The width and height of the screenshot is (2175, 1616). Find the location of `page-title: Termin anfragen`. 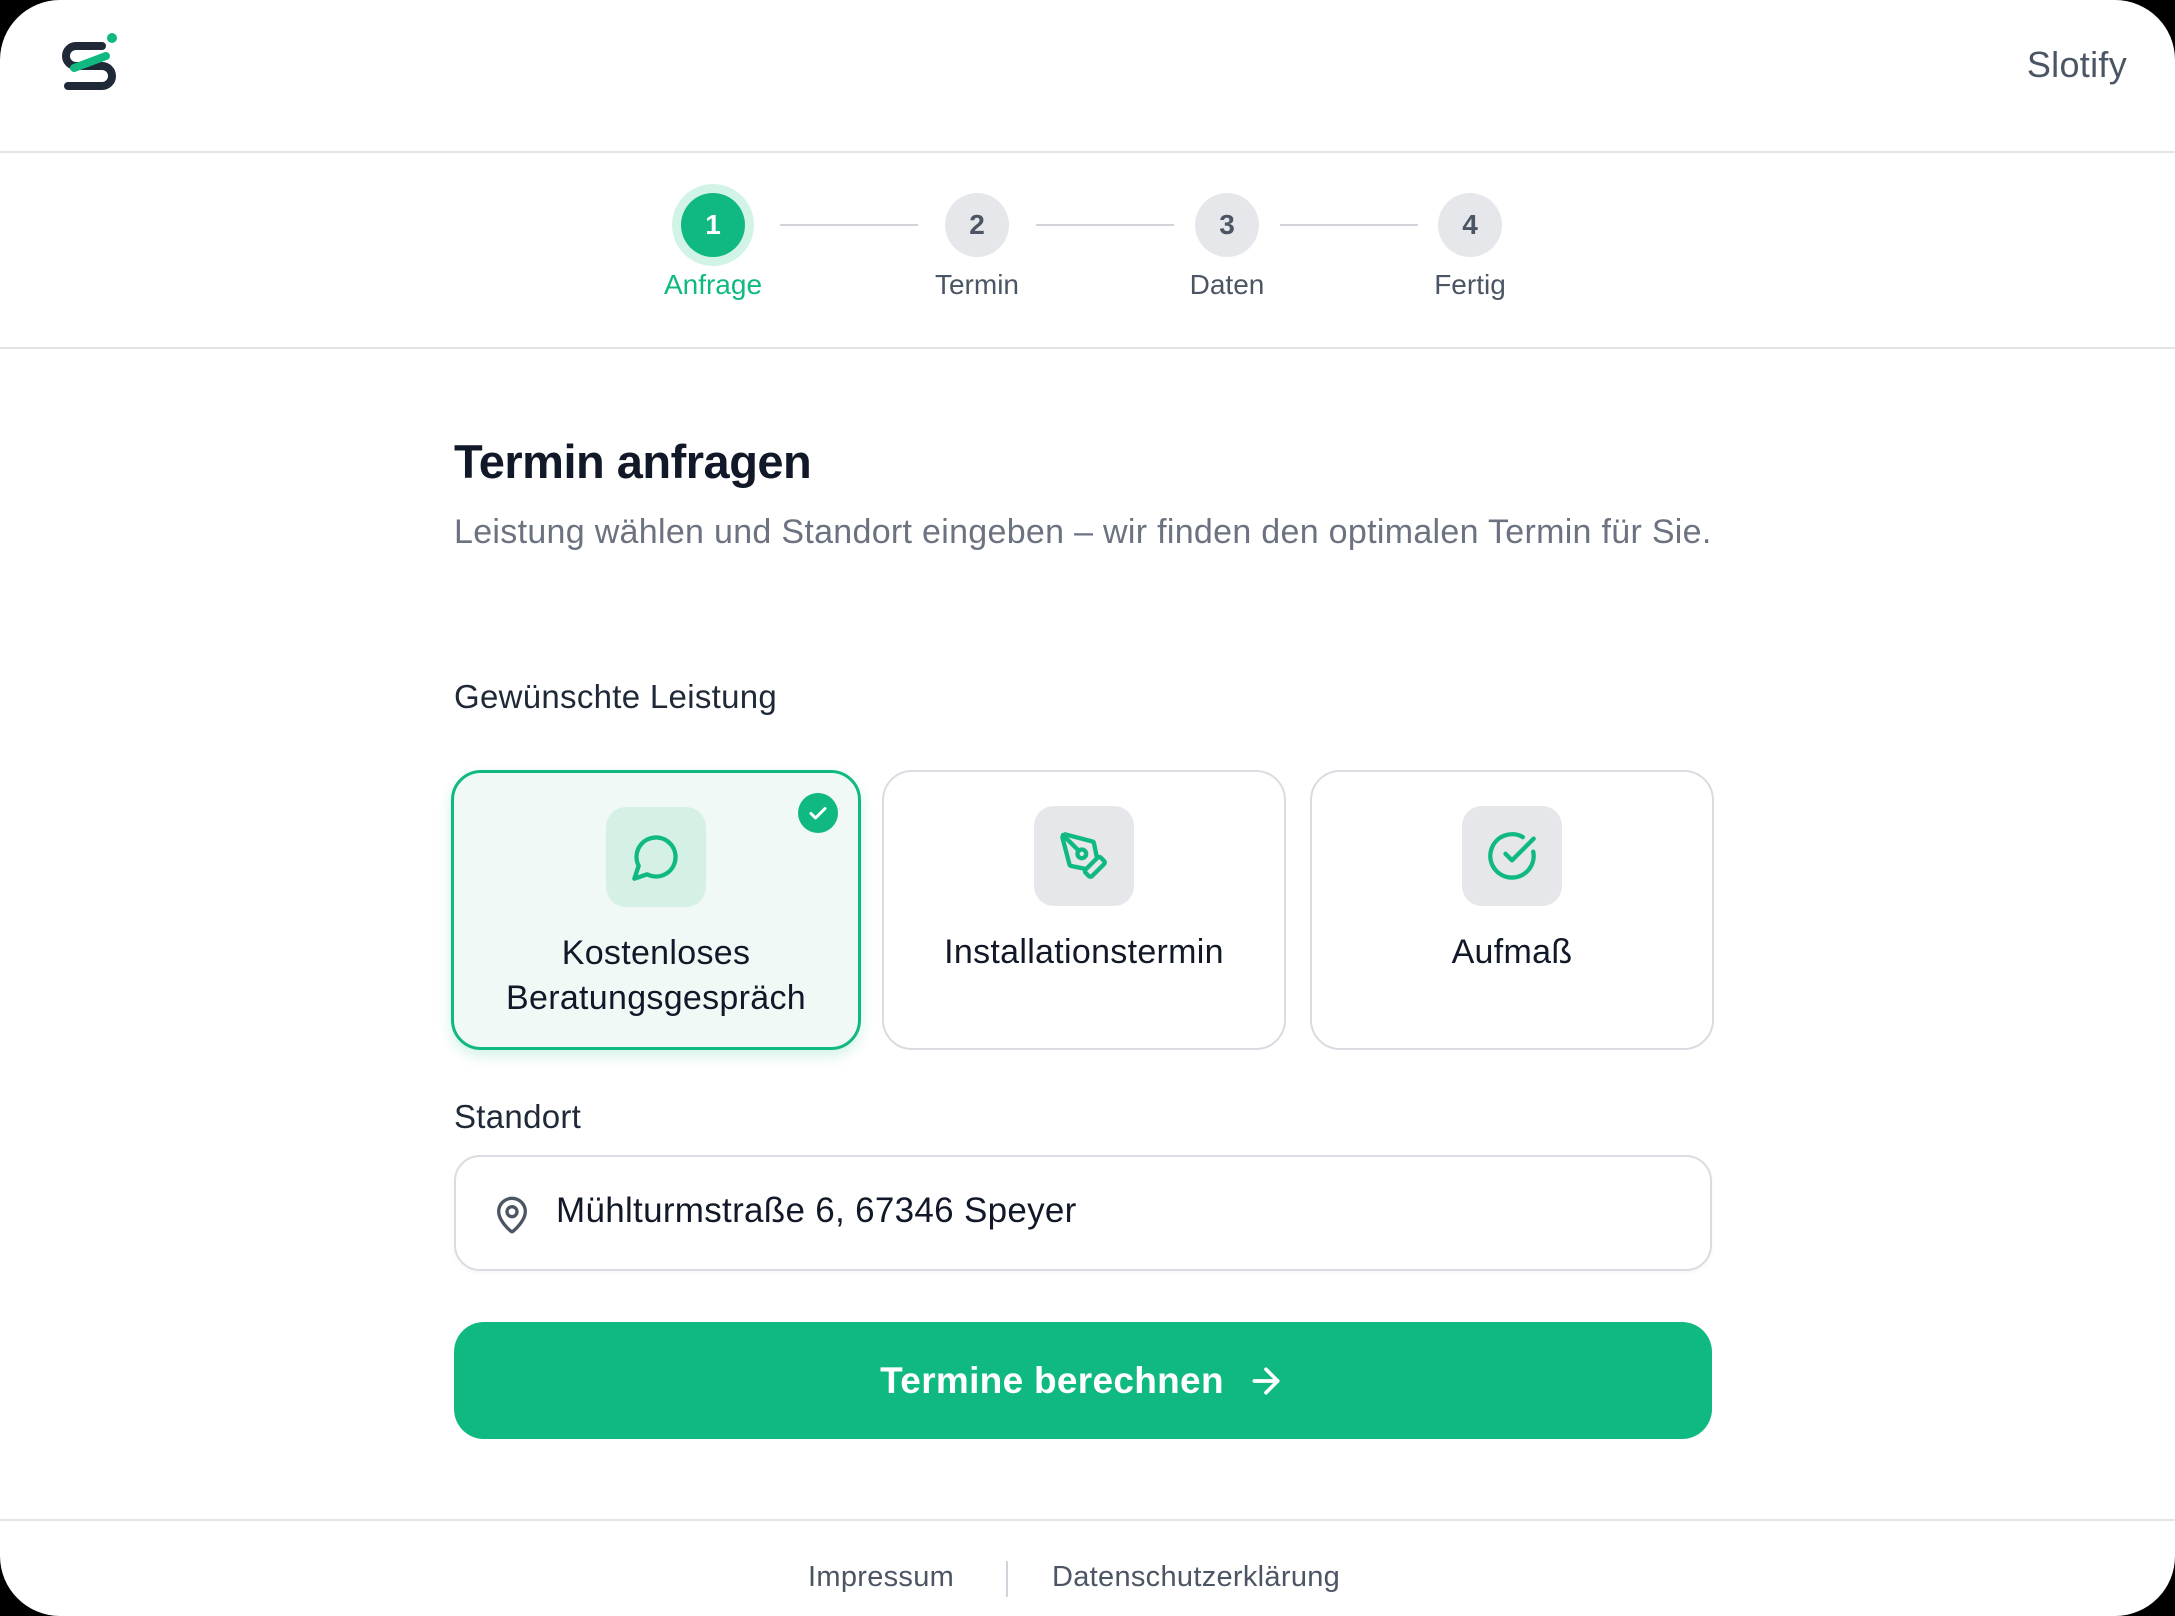

page-title: Termin anfragen is located at coordinates (633, 461).